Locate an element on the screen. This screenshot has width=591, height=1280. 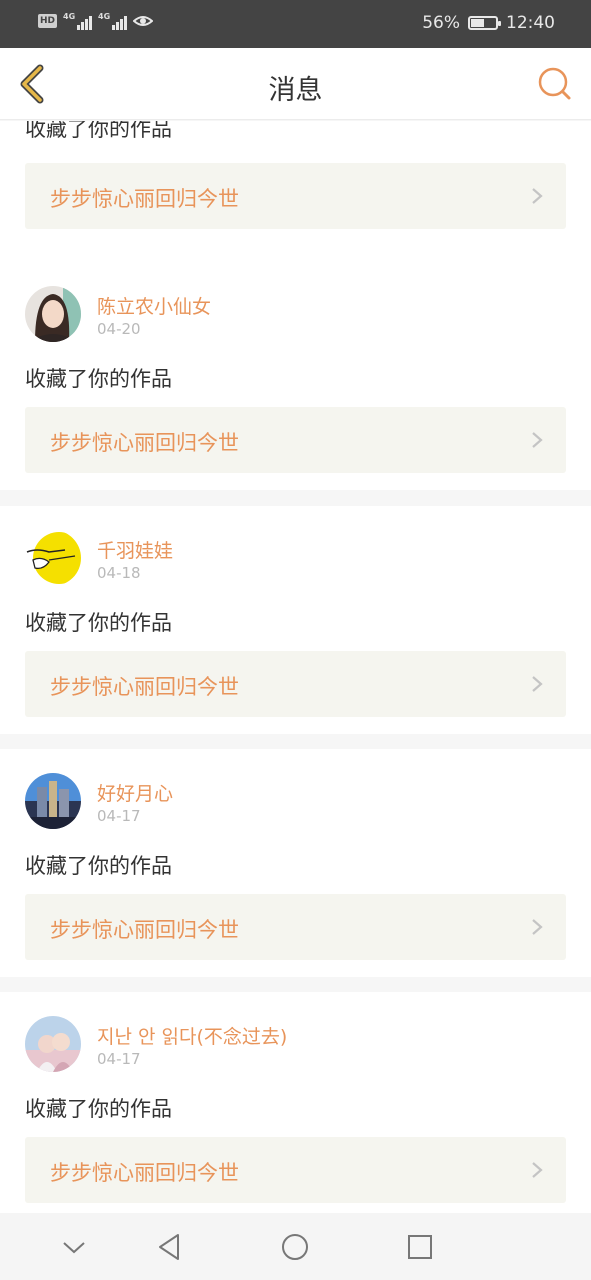
message-date: 04-20 is located at coordinates (119, 329).